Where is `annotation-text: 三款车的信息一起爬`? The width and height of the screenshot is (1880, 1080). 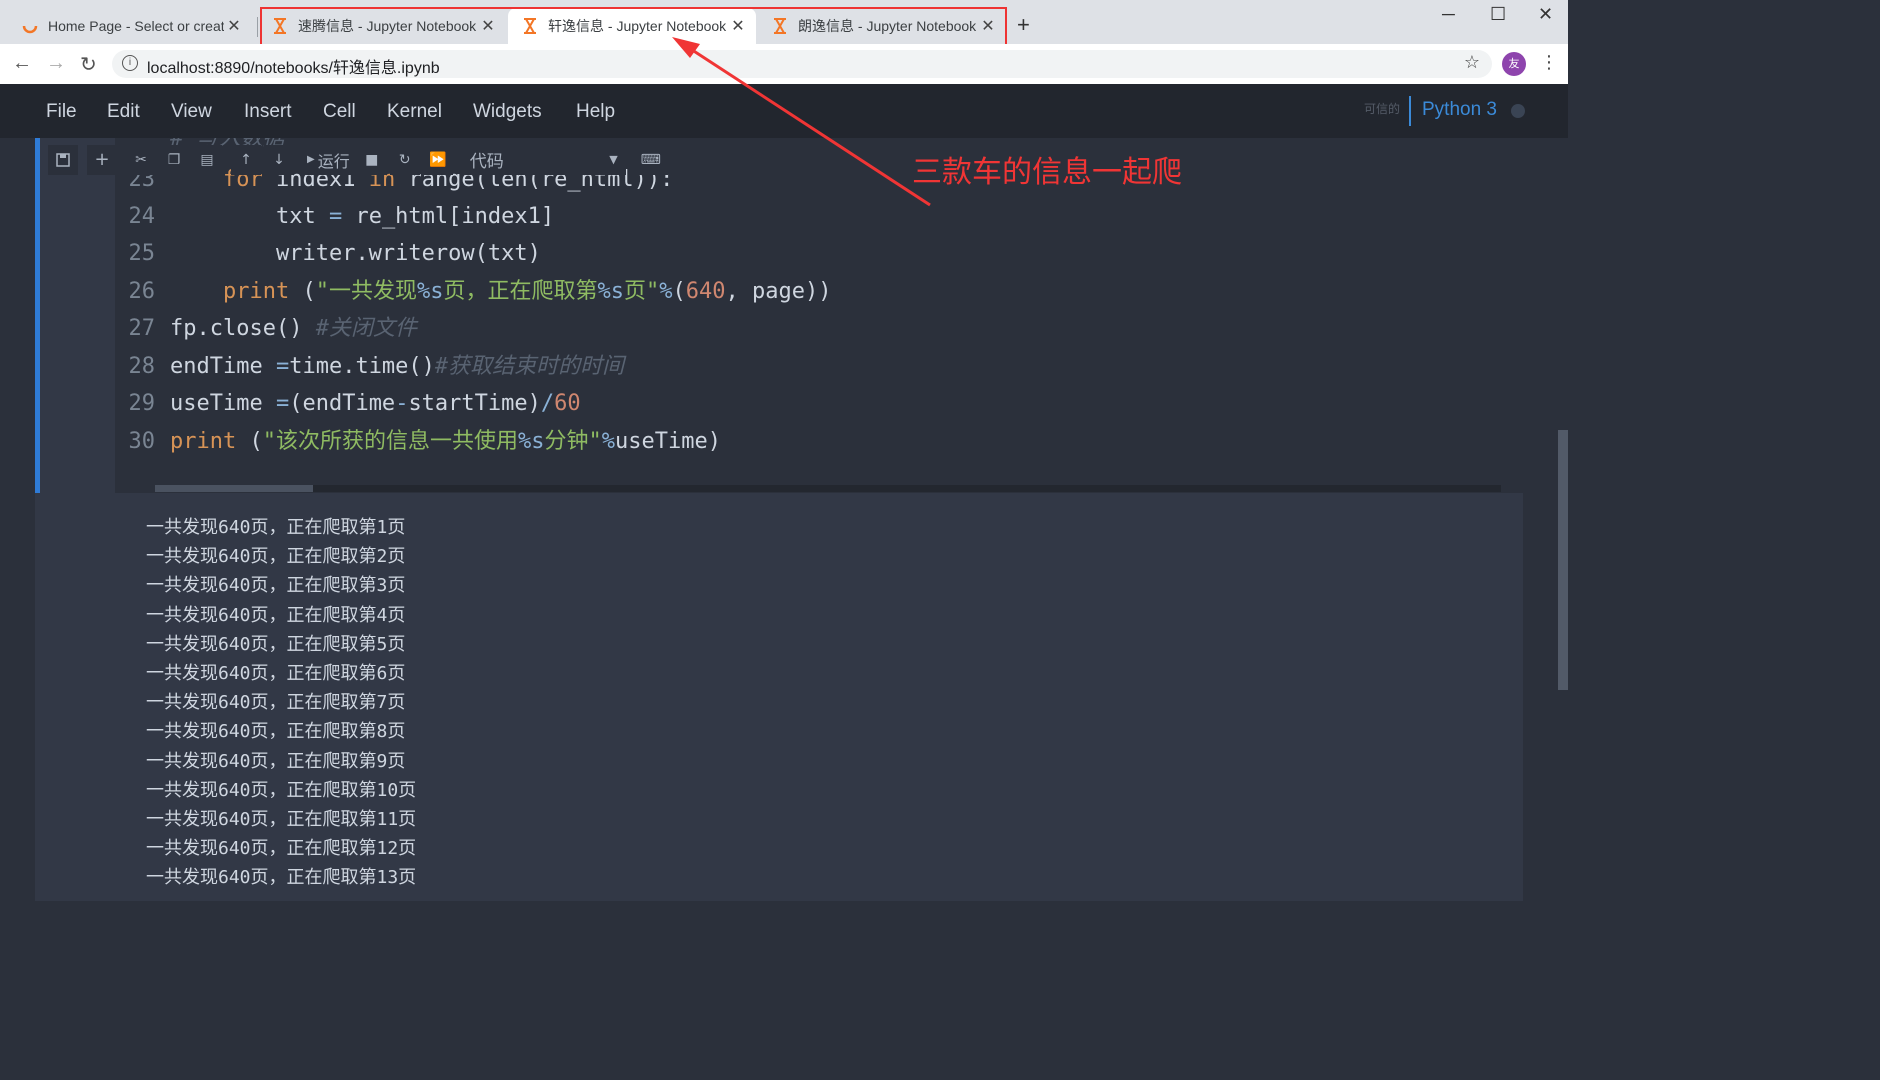 annotation-text: 三款车的信息一起爬 is located at coordinates (1047, 172).